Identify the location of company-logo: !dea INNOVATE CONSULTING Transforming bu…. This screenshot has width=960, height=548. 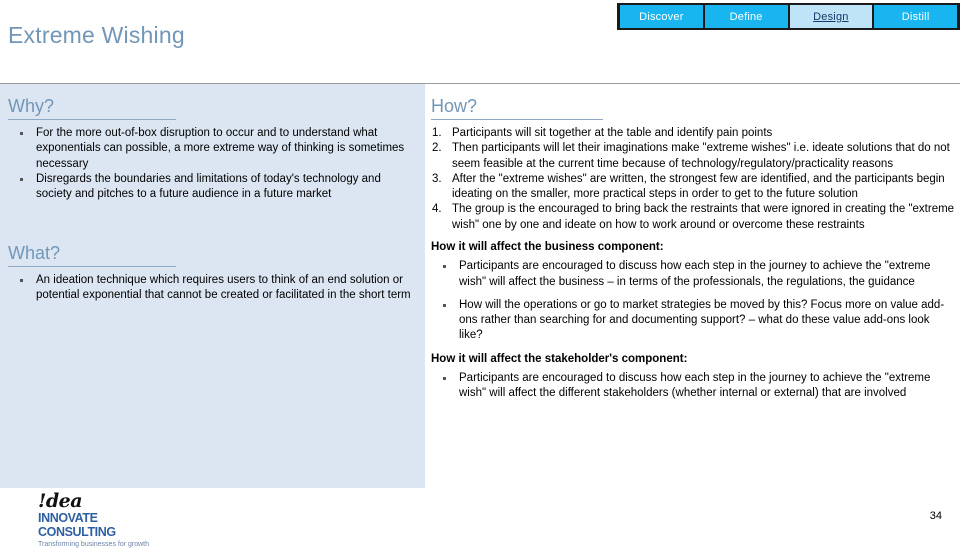
(105, 520).